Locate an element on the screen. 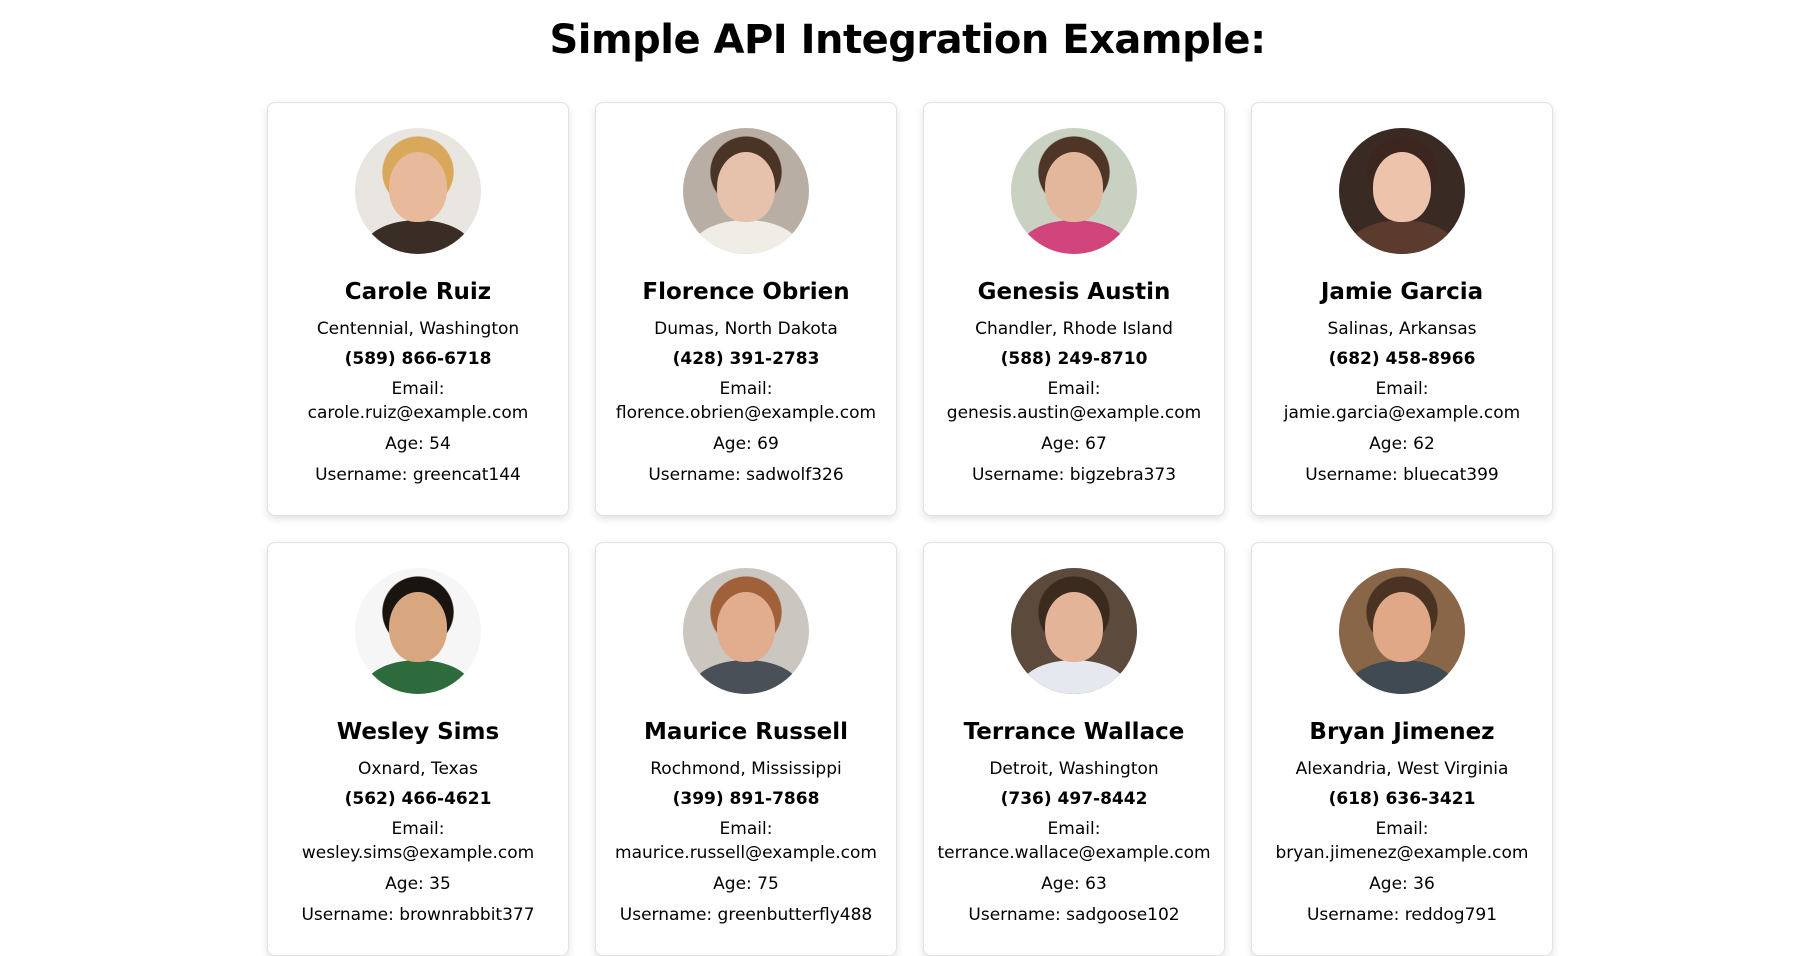 Image resolution: width=1815 pixels, height=956 pixels. user-phone: (562) 466-4621 is located at coordinates (418, 799).